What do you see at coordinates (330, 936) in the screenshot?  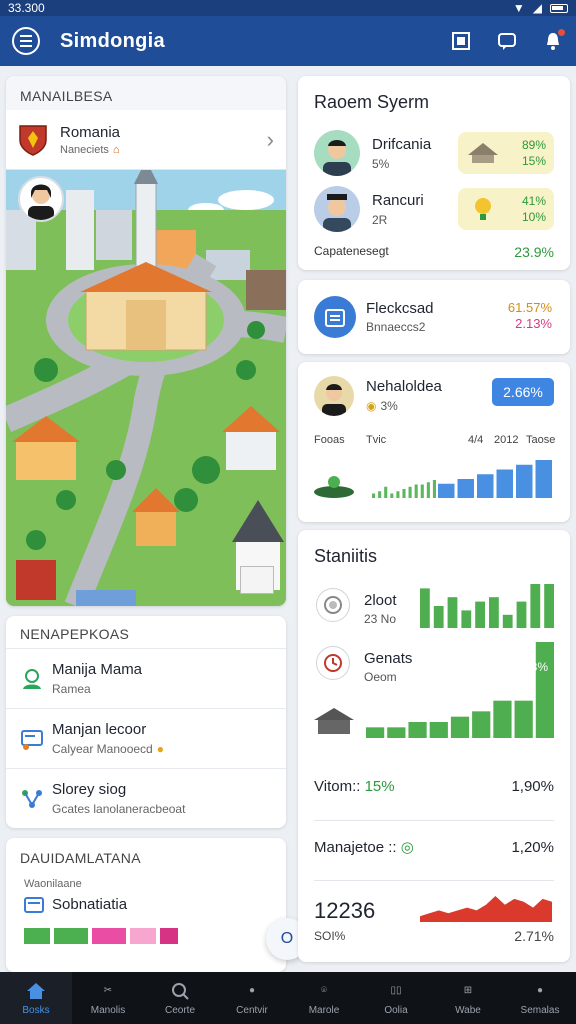 I see `stat-foot-label: SOI%` at bounding box center [330, 936].